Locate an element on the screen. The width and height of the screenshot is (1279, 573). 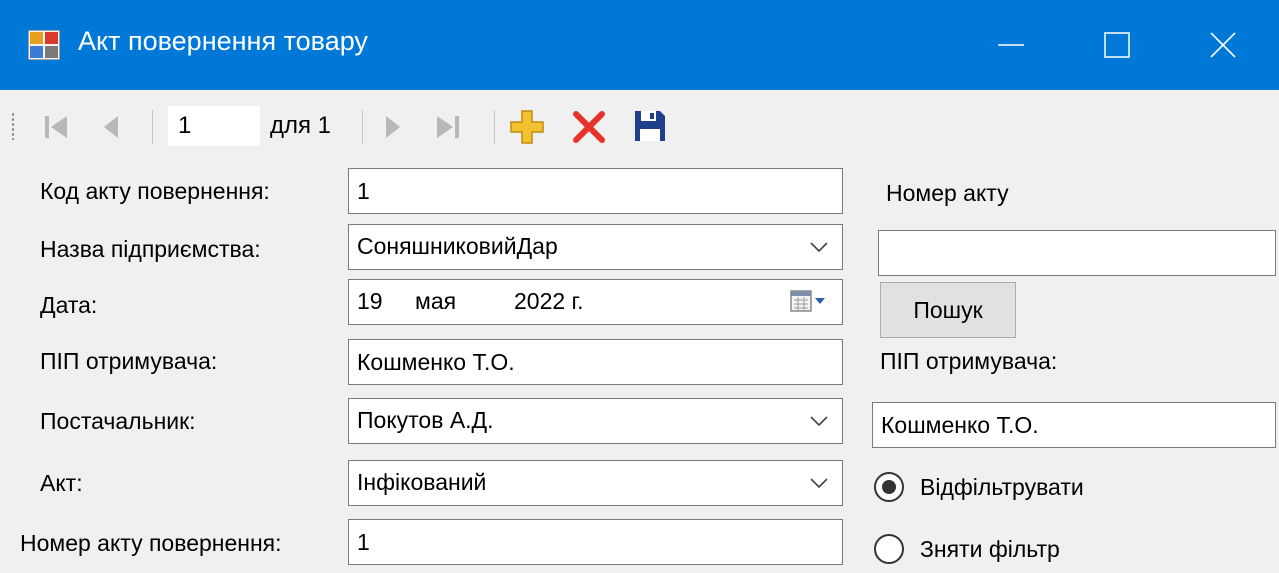
minimize-button is located at coordinates (1011, 45).